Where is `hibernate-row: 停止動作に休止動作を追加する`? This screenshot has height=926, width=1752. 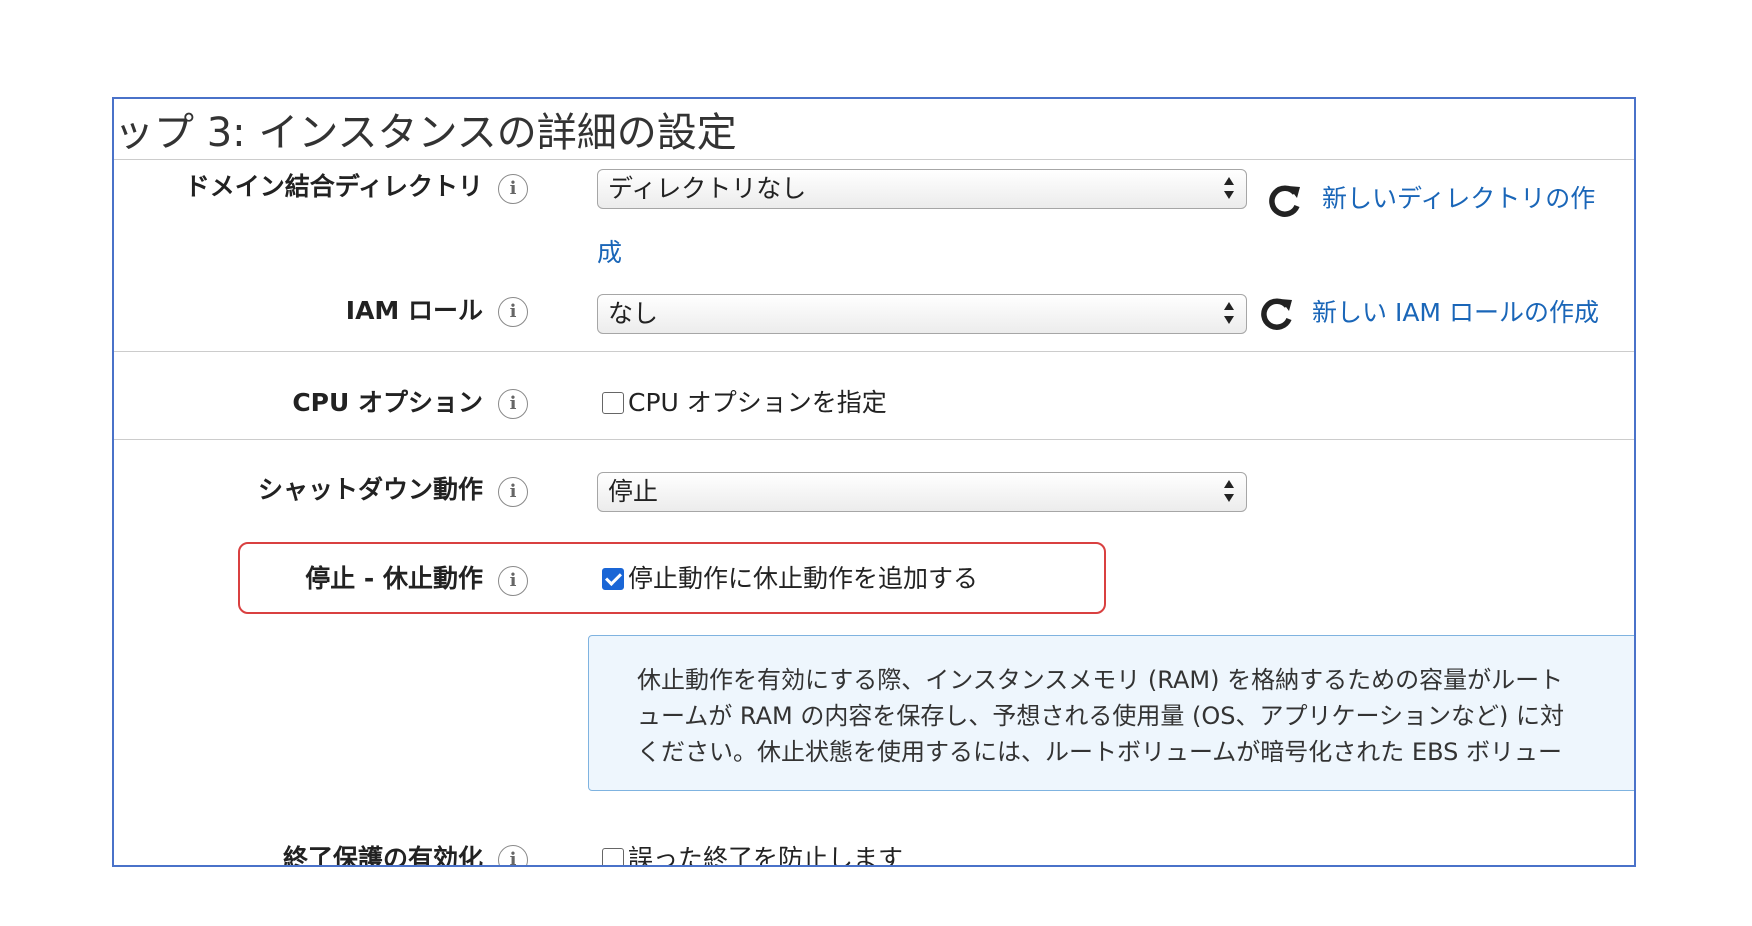
hibernate-row: 停止動作に休止動作を追加する is located at coordinates (790, 579).